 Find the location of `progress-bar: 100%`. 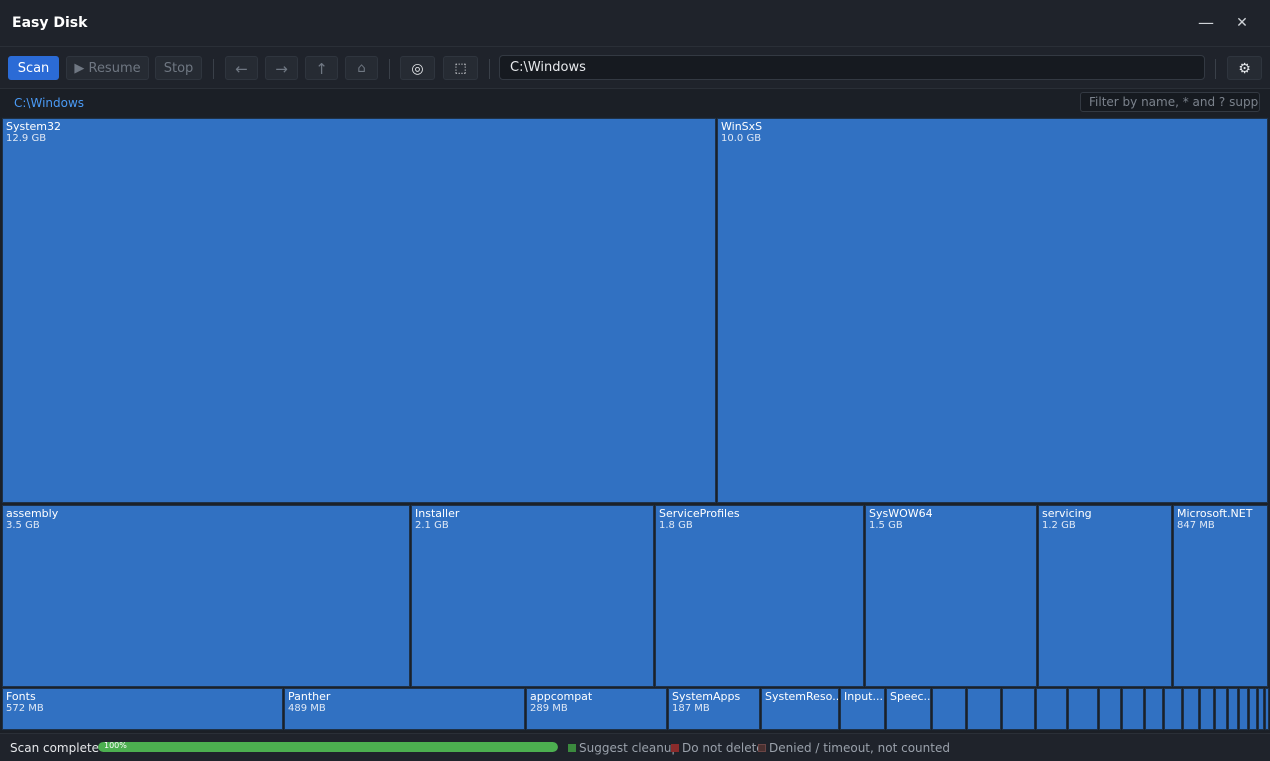

progress-bar: 100% is located at coordinates (328, 747).